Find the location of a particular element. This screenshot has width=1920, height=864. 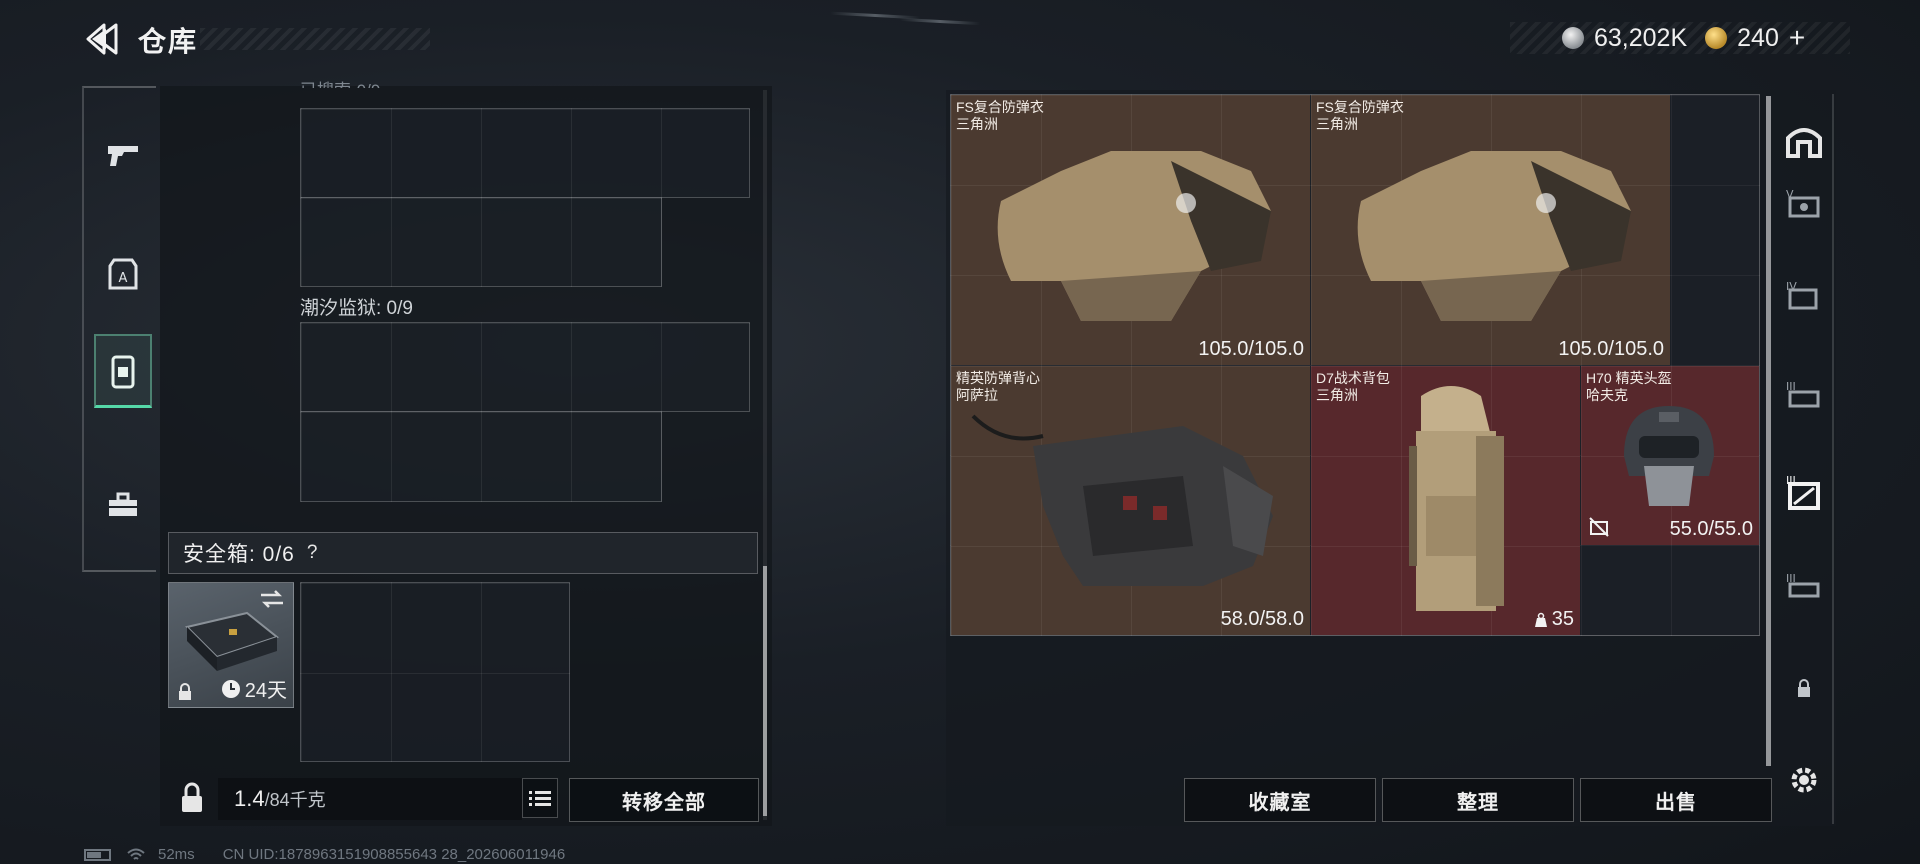

list-view-button is located at coordinates (540, 798).